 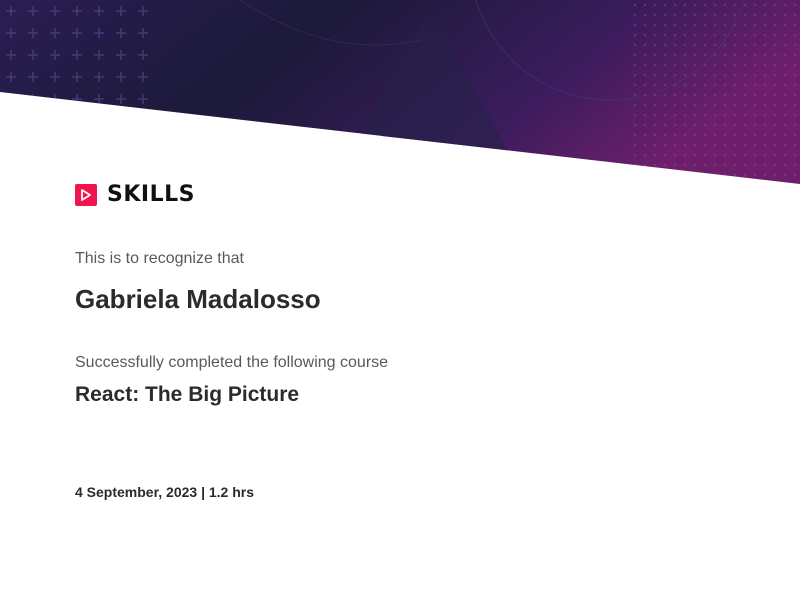 I want to click on completion-date-duration: 4 September, 2023 | 1.2 hrs, so click(x=165, y=492).